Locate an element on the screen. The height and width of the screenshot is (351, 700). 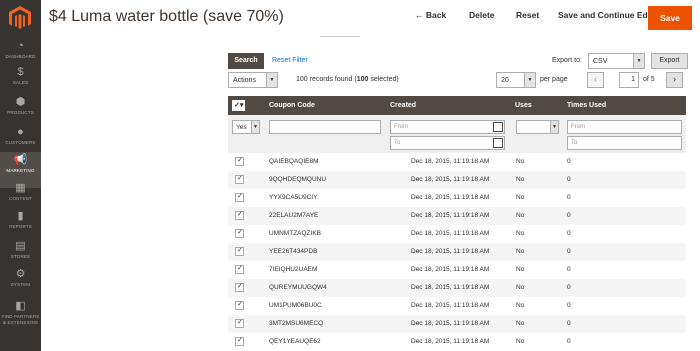
in-selection-value: Yes is located at coordinates (241, 127).